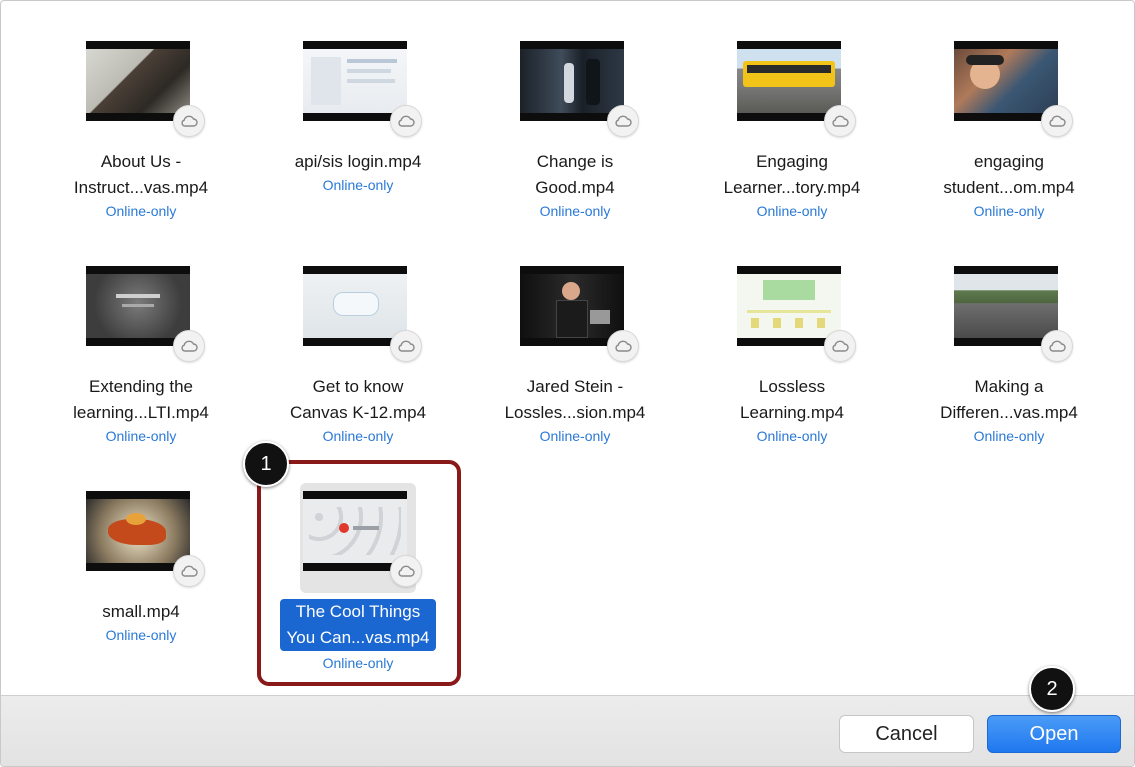  Describe the element at coordinates (141, 399) in the screenshot. I see `file-name: Extending the learning...LTI.mp4` at that location.